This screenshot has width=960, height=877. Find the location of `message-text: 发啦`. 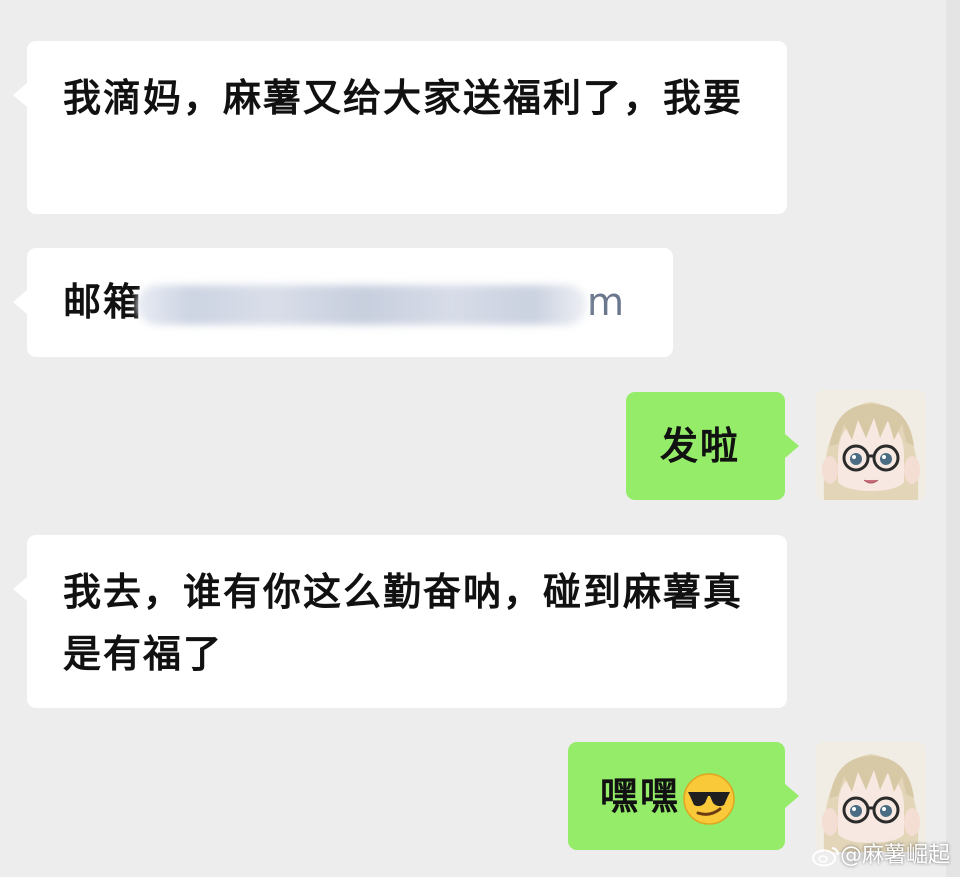

message-text: 发啦 is located at coordinates (700, 446).